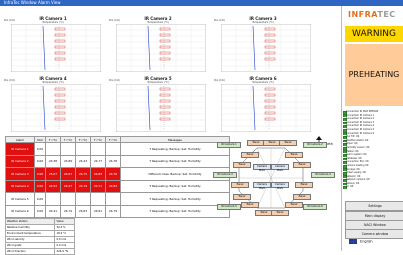 This screenshot has height=255, width=403. What do you see at coordinates (366, 241) in the screenshot?
I see `language-label: English` at bounding box center [366, 241].